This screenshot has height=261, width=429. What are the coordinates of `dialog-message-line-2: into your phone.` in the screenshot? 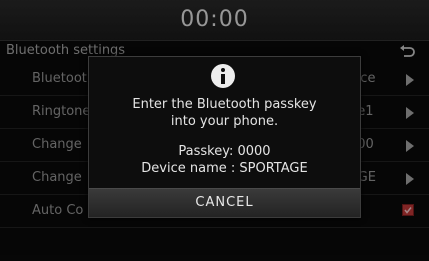 It's located at (224, 121).